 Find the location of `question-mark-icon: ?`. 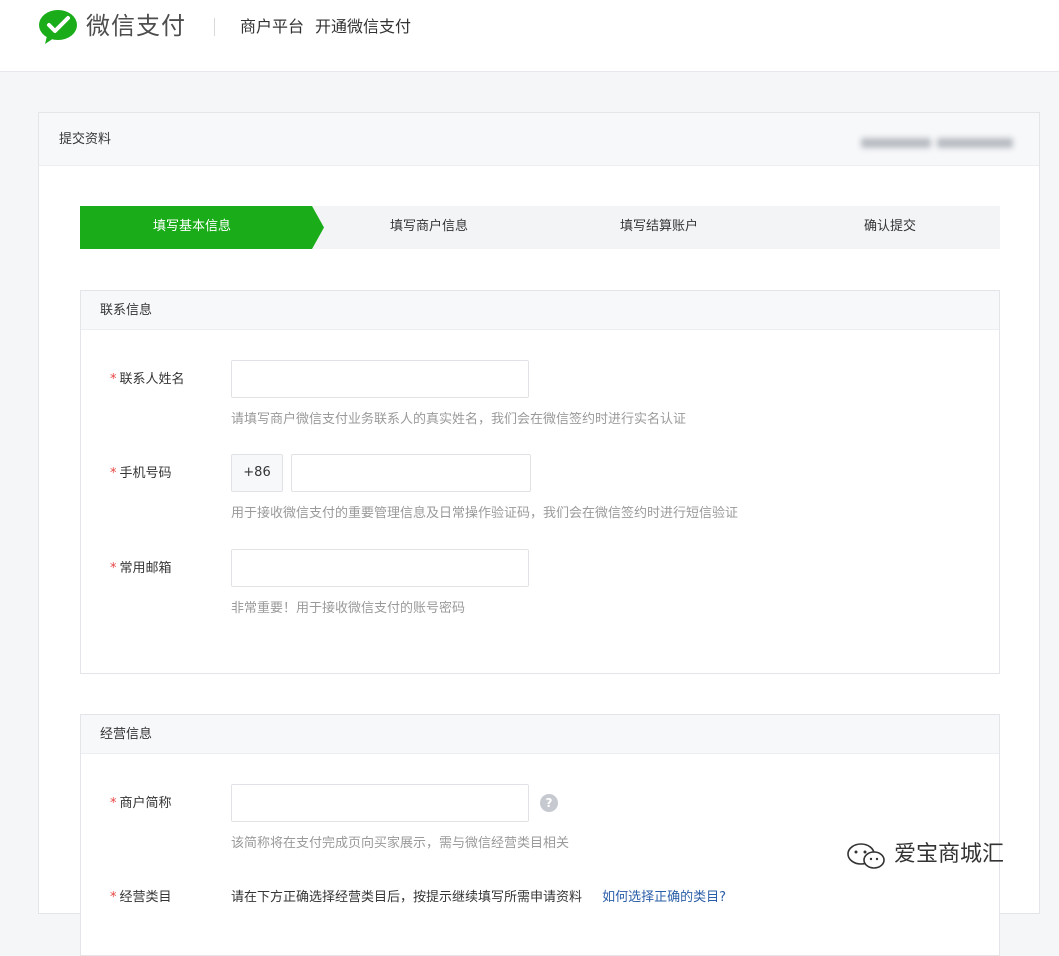

question-mark-icon: ? is located at coordinates (549, 803).